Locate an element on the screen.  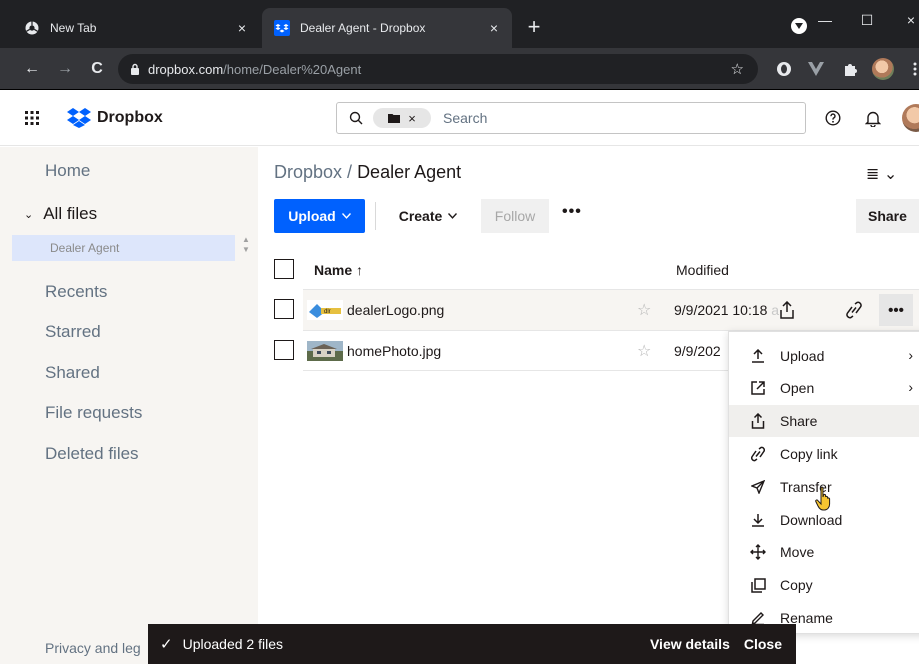
tab-dealer-agent: Dealer Agent - Dropbox × is located at coordinates (387, 28).